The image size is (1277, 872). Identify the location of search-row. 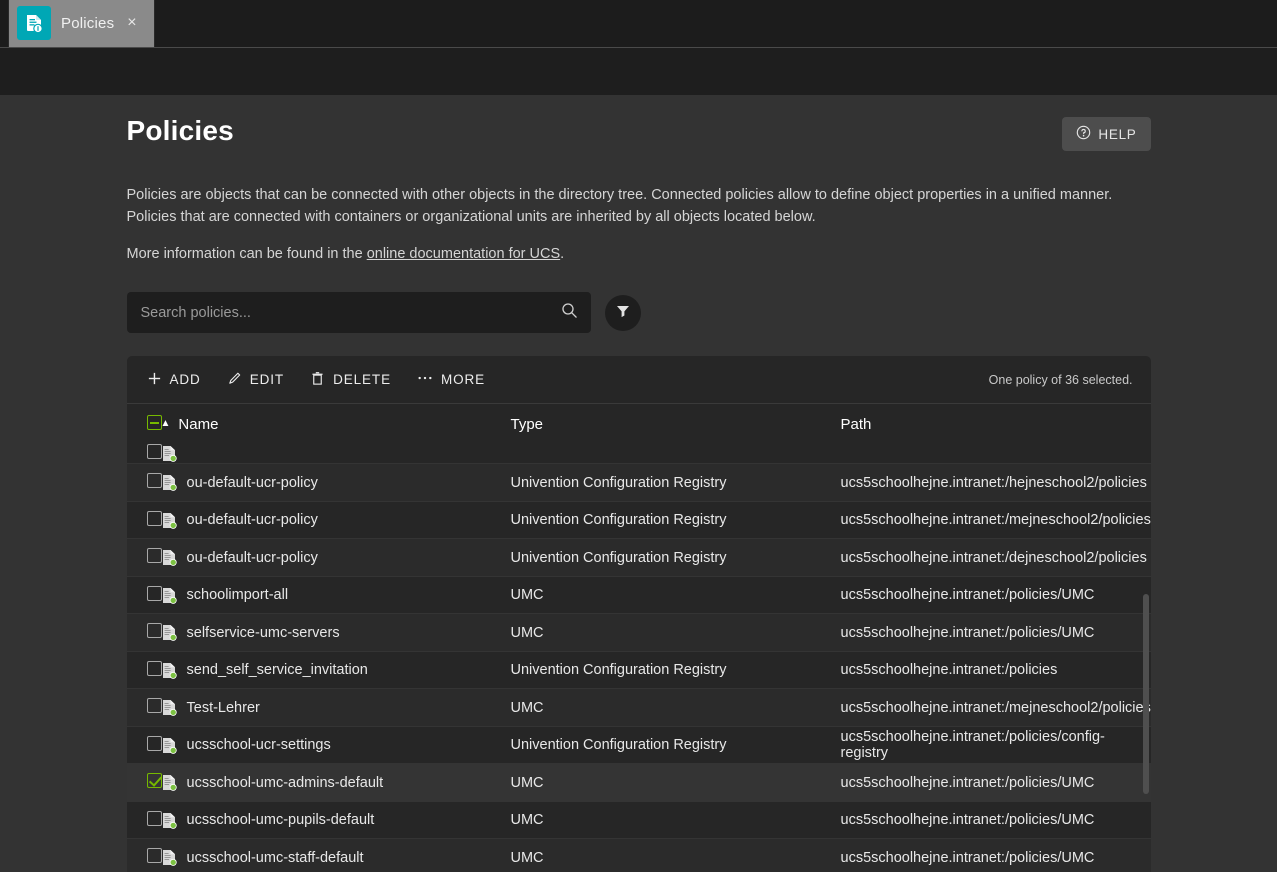
(638, 313).